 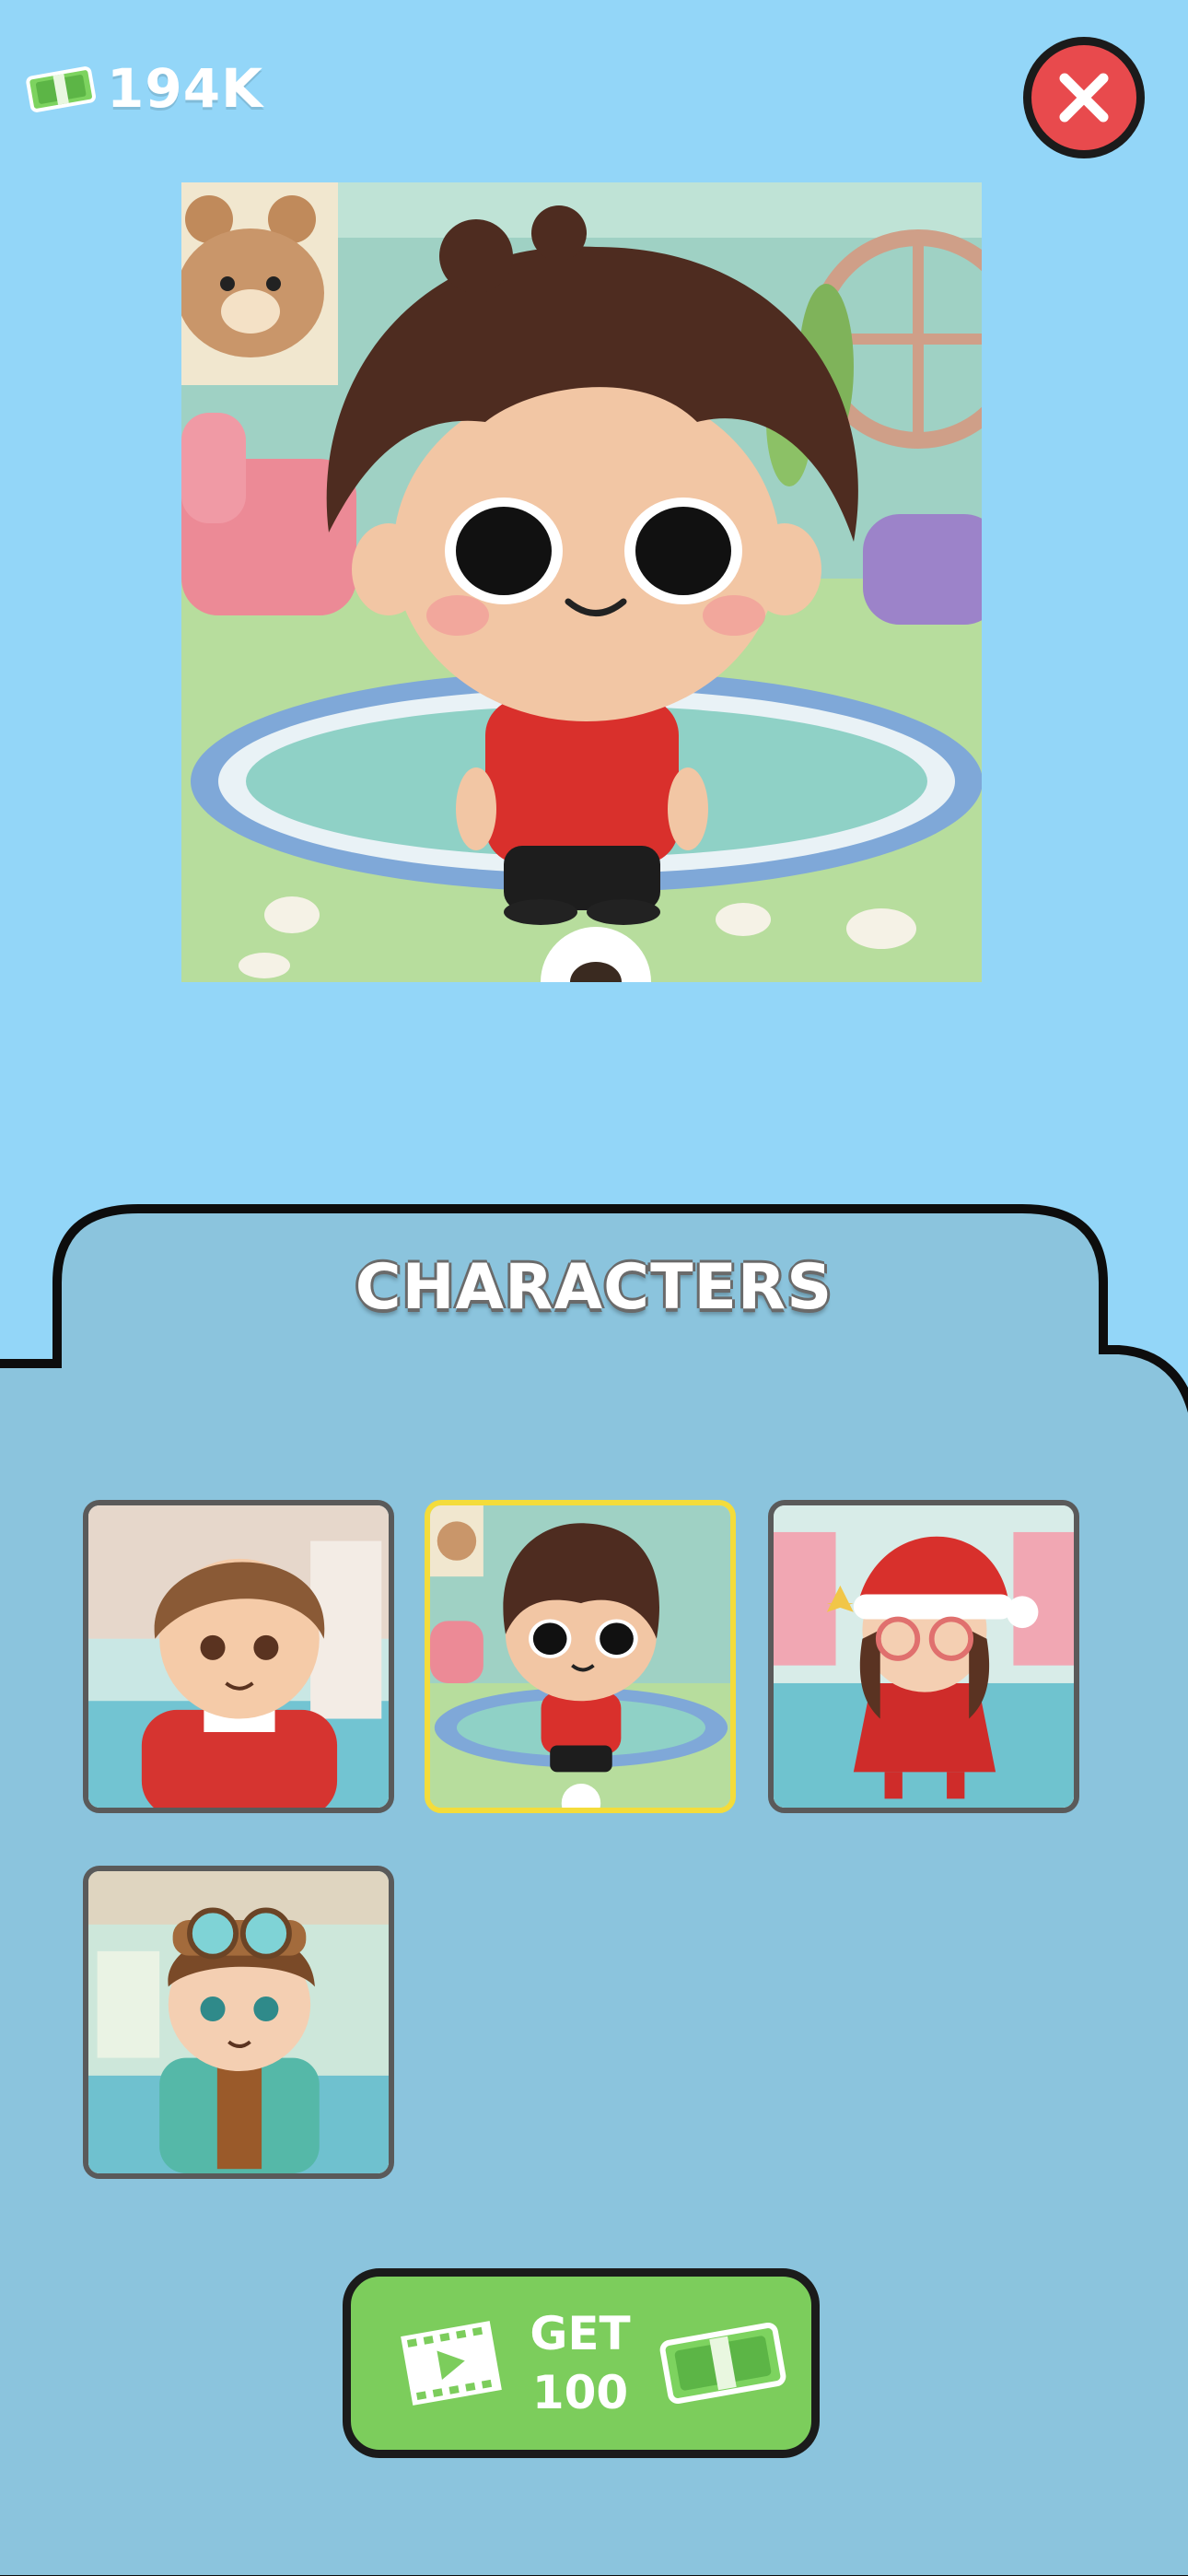 I want to click on character-card-aviator-boy, so click(x=239, y=2022).